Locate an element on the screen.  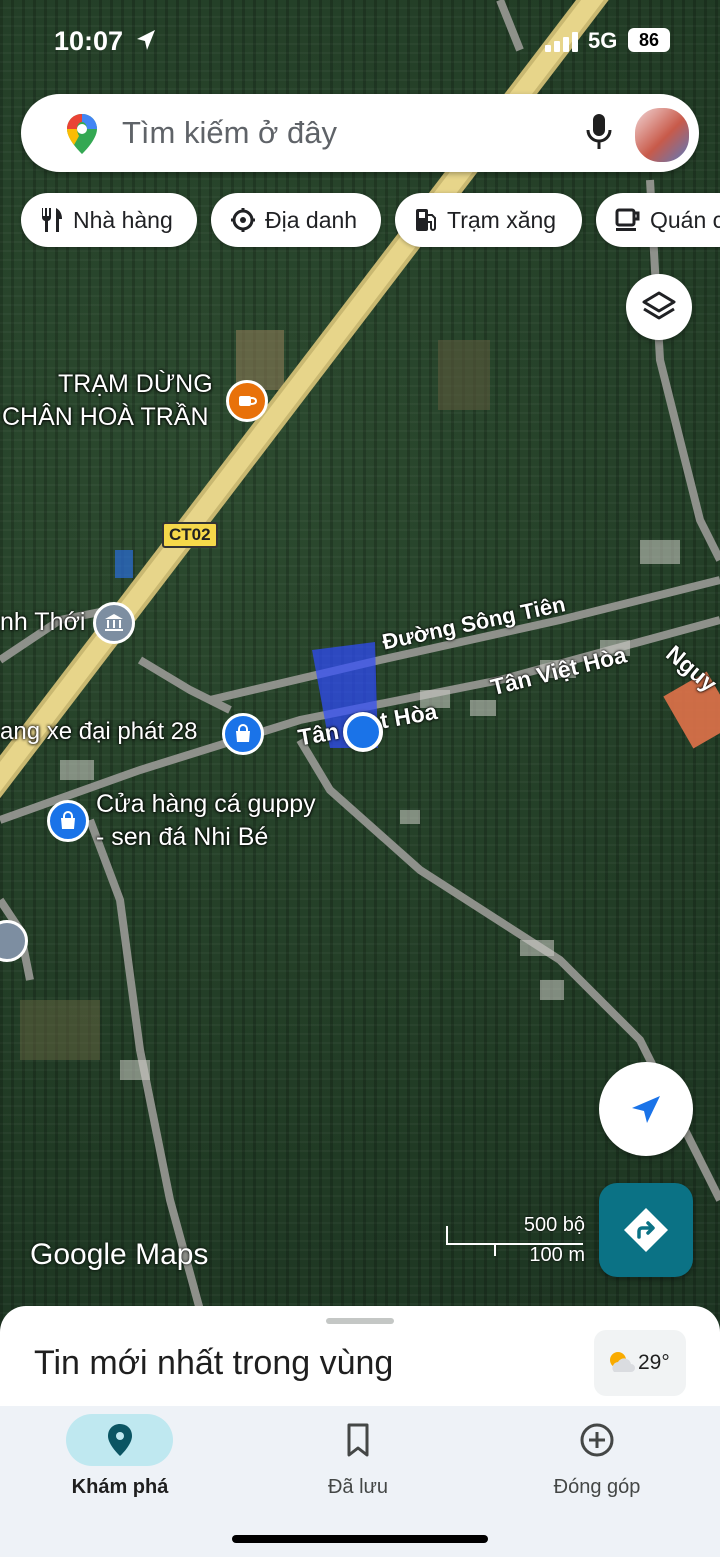
weather-chip: 29° is located at coordinates (640, 1363).